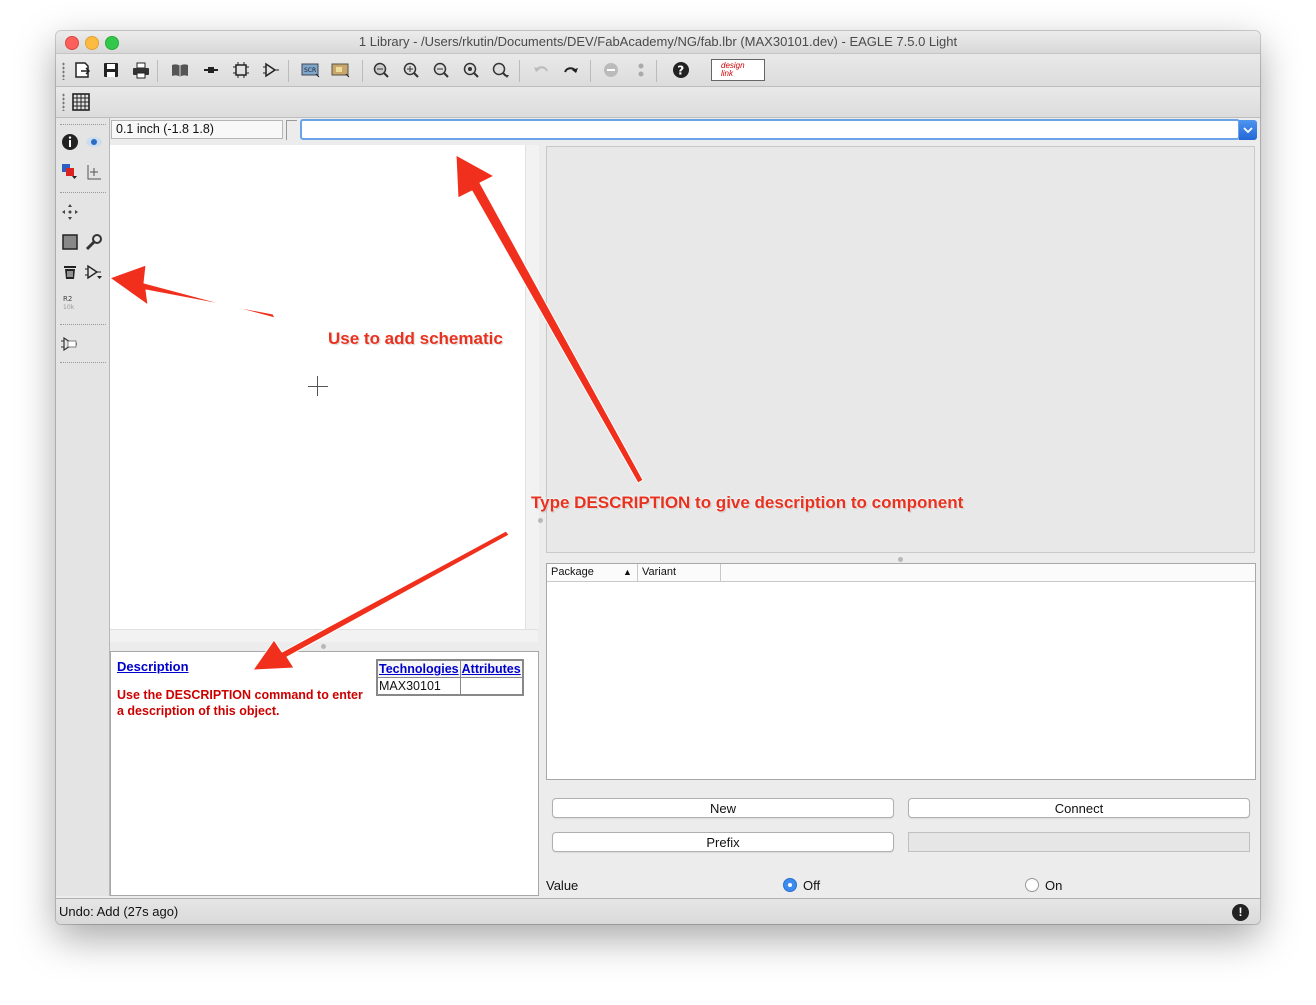 The width and height of the screenshot is (1316, 1005). I want to click on annotation-add-schematic: Use to add schematic, so click(415, 338).